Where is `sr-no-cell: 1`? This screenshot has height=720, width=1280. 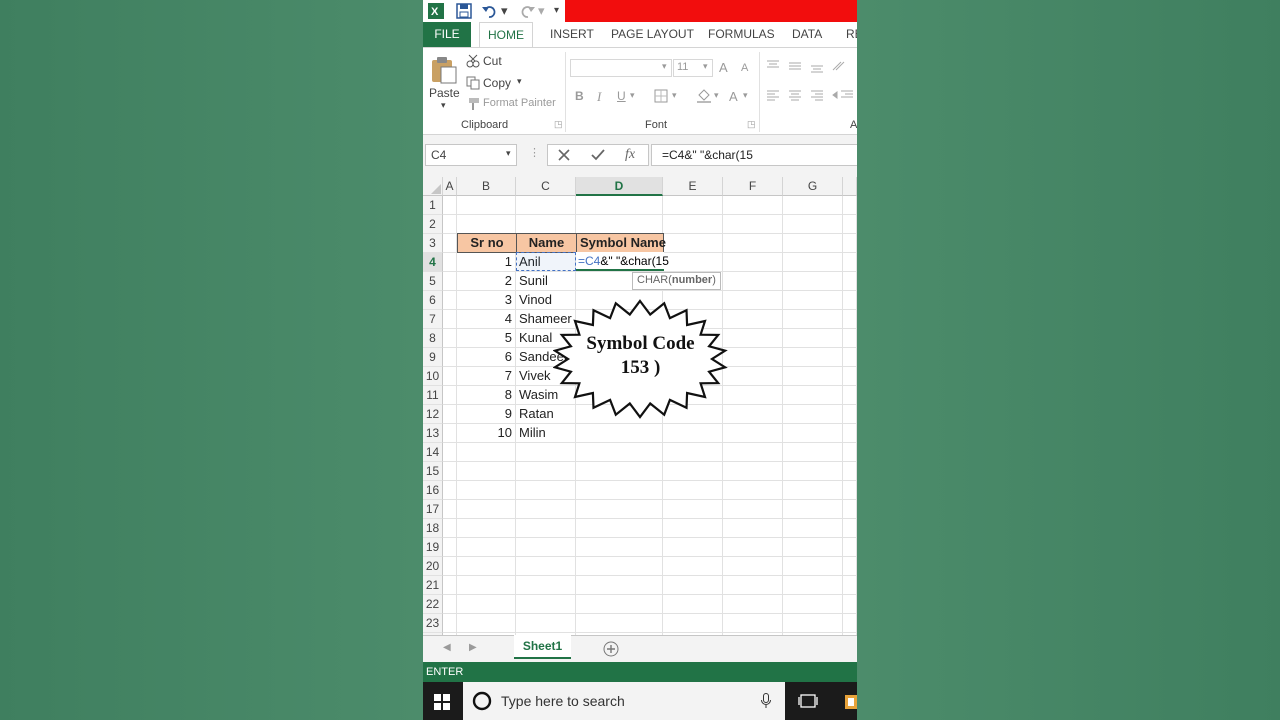
sr-no-cell: 1 is located at coordinates (486, 262).